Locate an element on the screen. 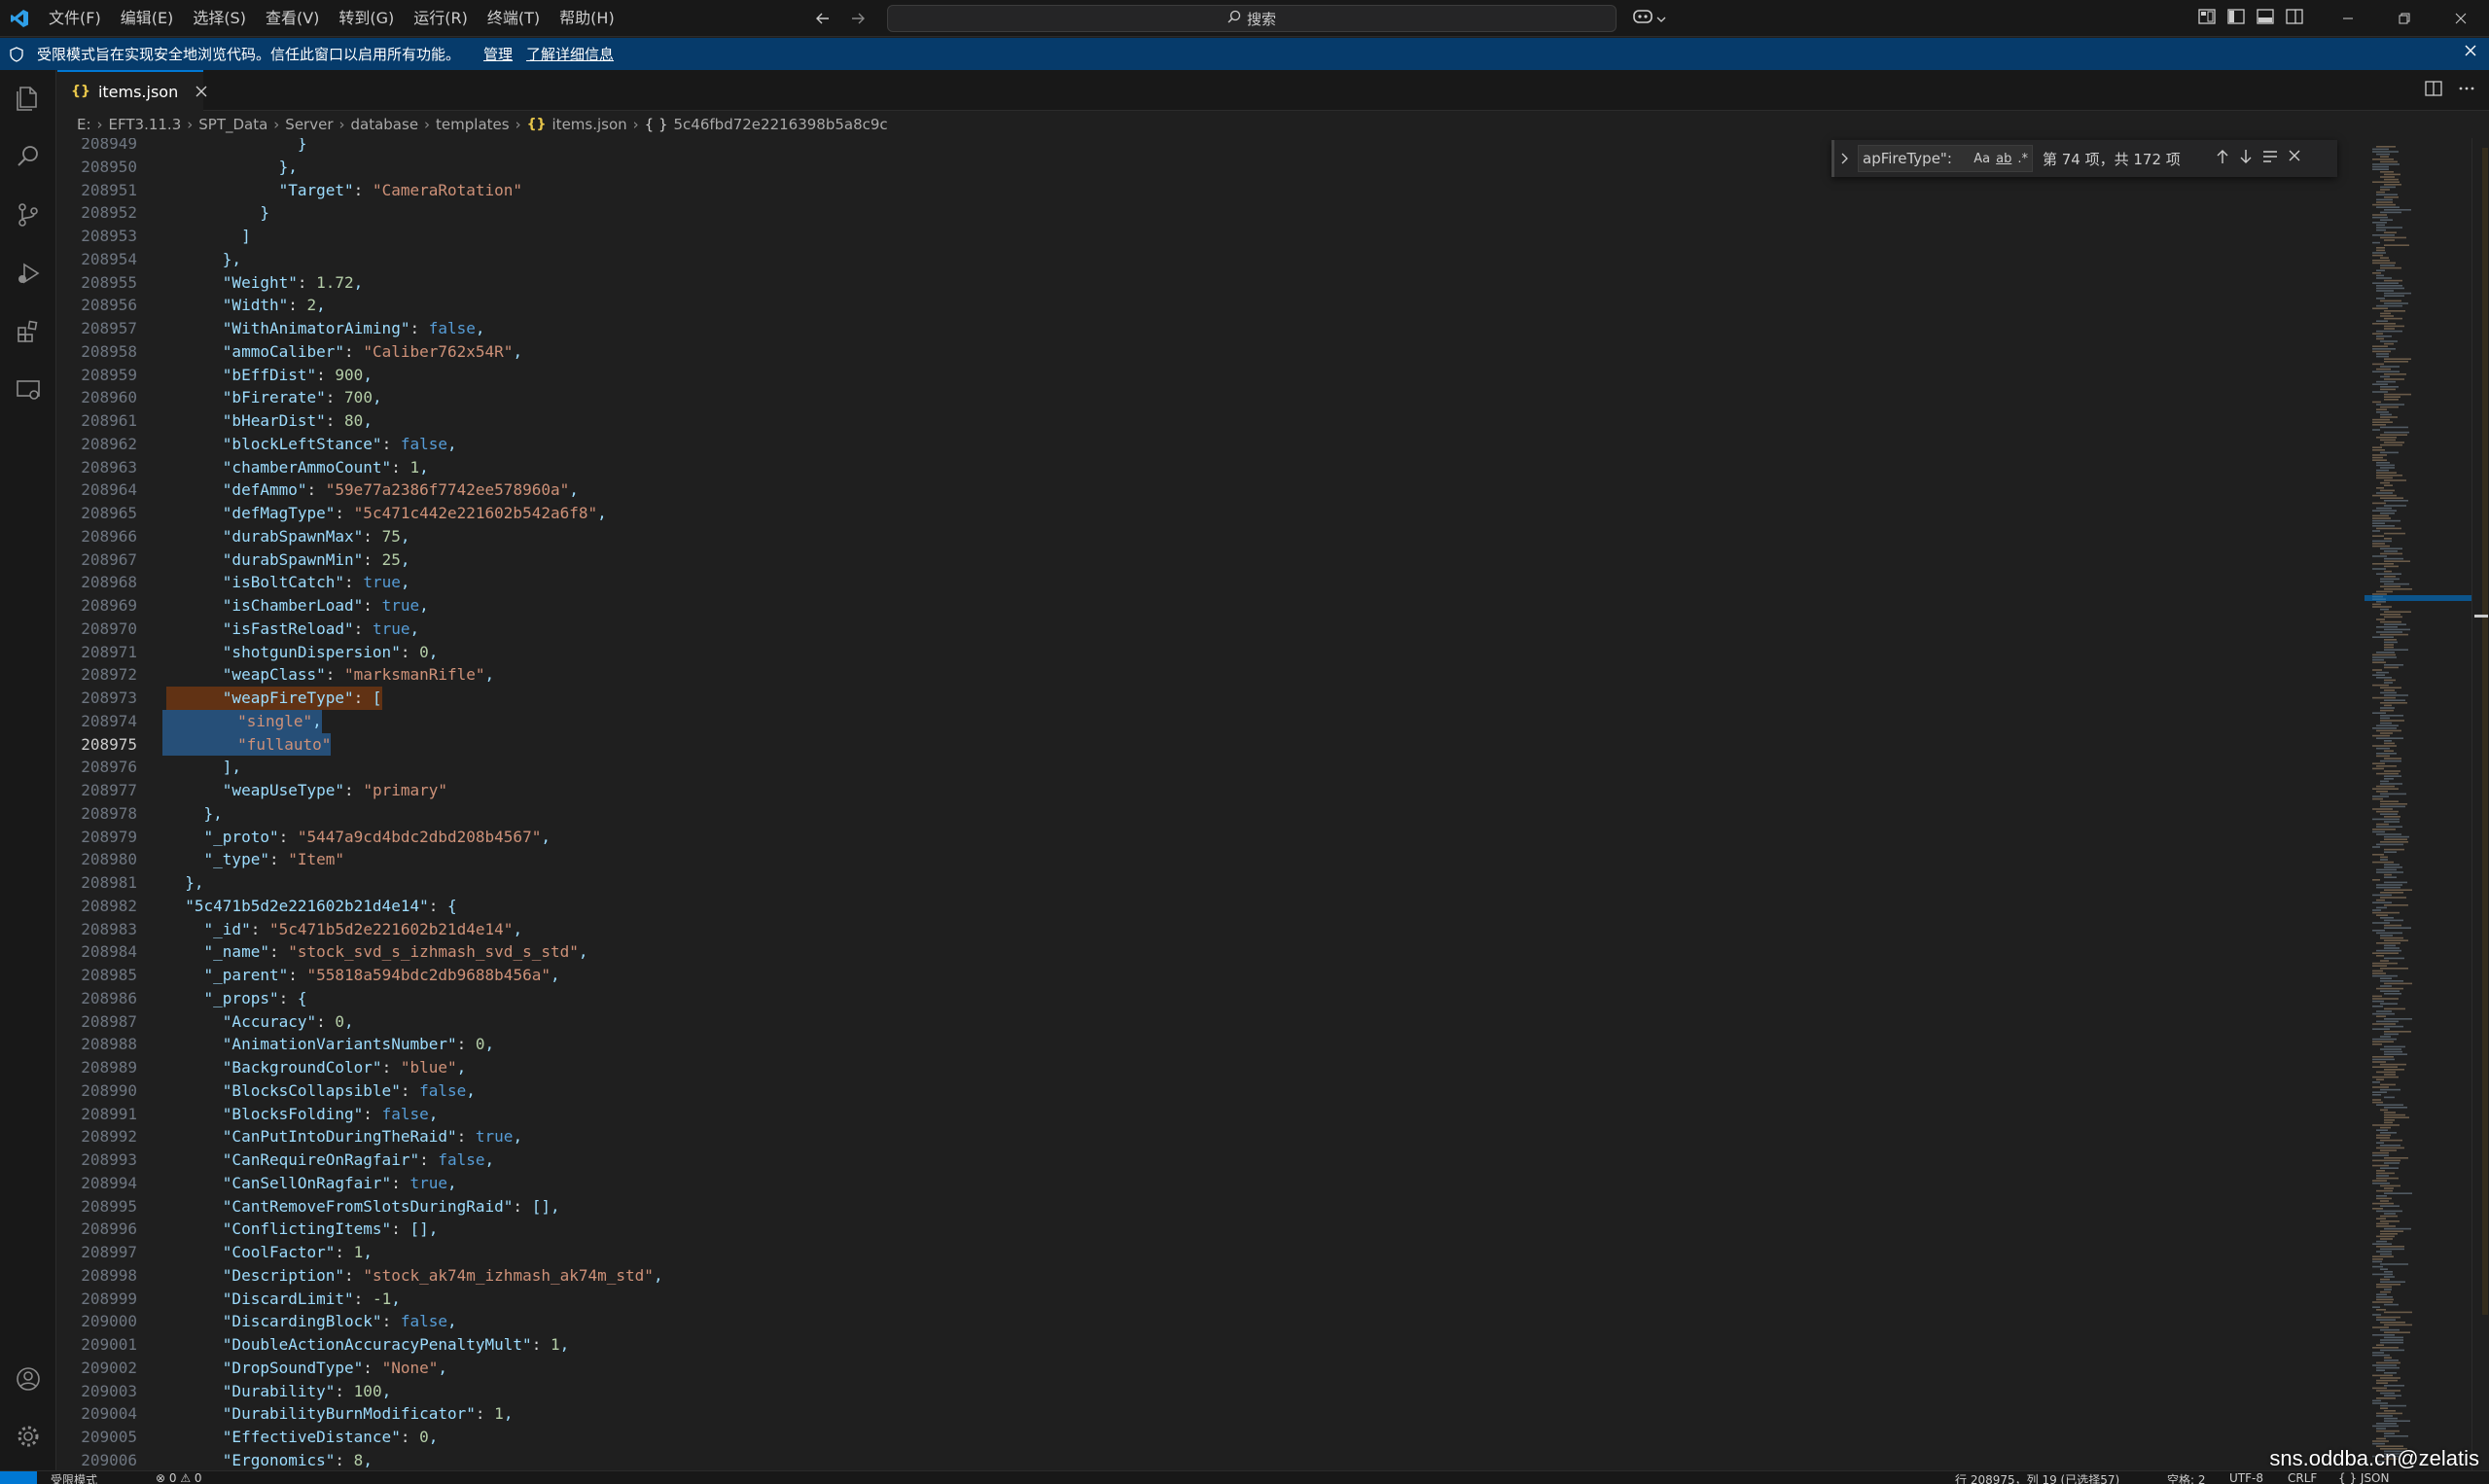 This screenshot has width=2489, height=1484. code-line: 208994 "CanSellOnRagfair": true, is located at coordinates (1211, 1184).